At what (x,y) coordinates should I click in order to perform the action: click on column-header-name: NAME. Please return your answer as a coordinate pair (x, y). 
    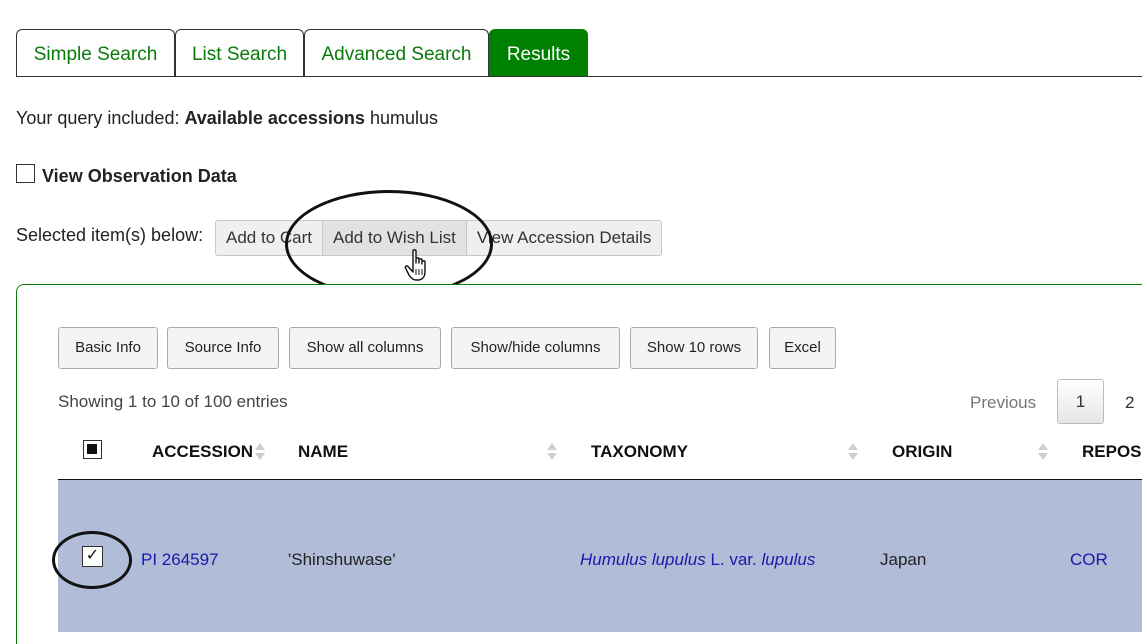
    Looking at the image, I should click on (323, 452).